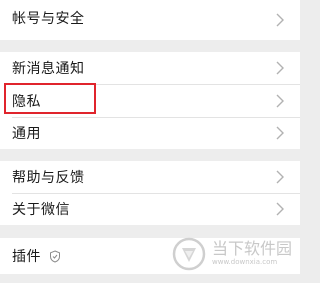 This screenshot has width=320, height=283. I want to click on settings-item-help-feedback: 帮助与反馈, so click(150, 177).